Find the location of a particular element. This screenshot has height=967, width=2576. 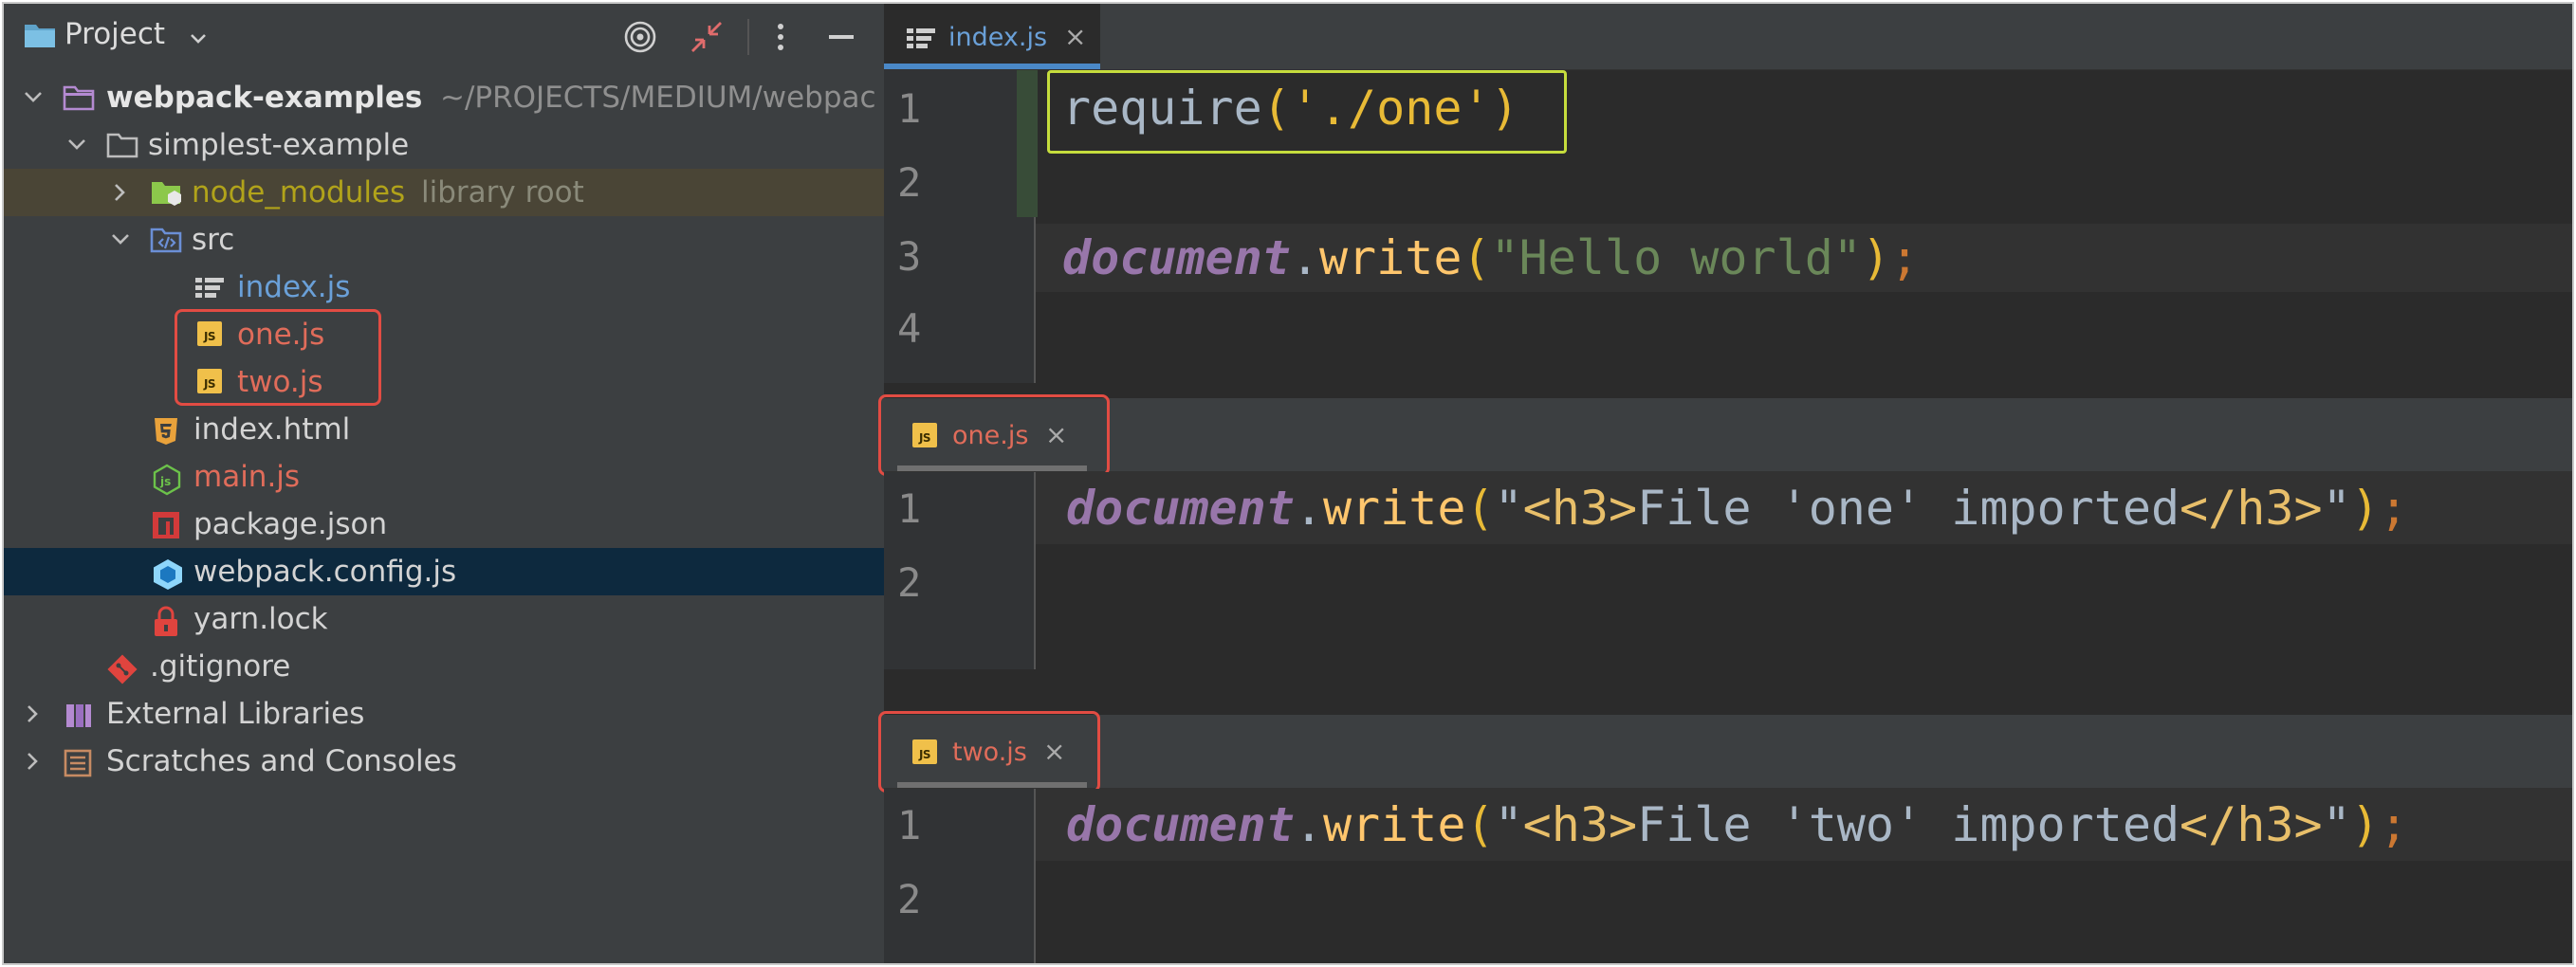

header-separator is located at coordinates (748, 37).